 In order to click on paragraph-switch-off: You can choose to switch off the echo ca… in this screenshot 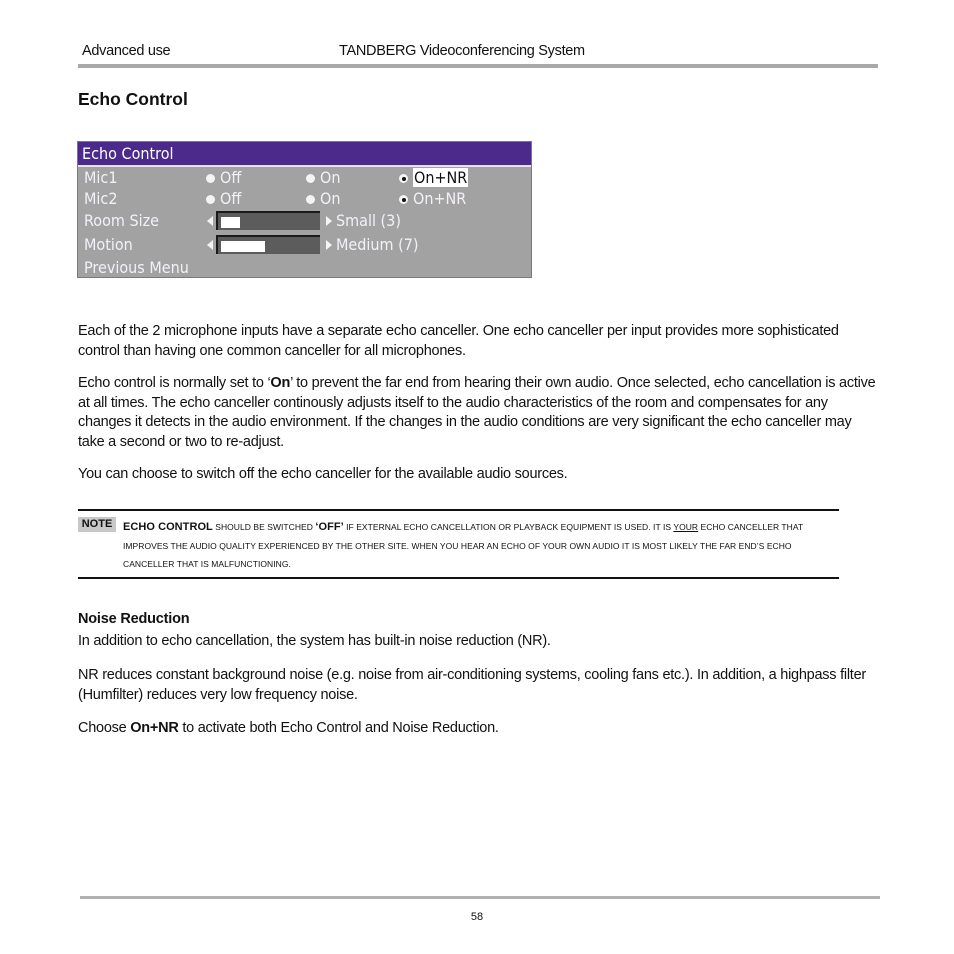, I will do `click(323, 474)`.